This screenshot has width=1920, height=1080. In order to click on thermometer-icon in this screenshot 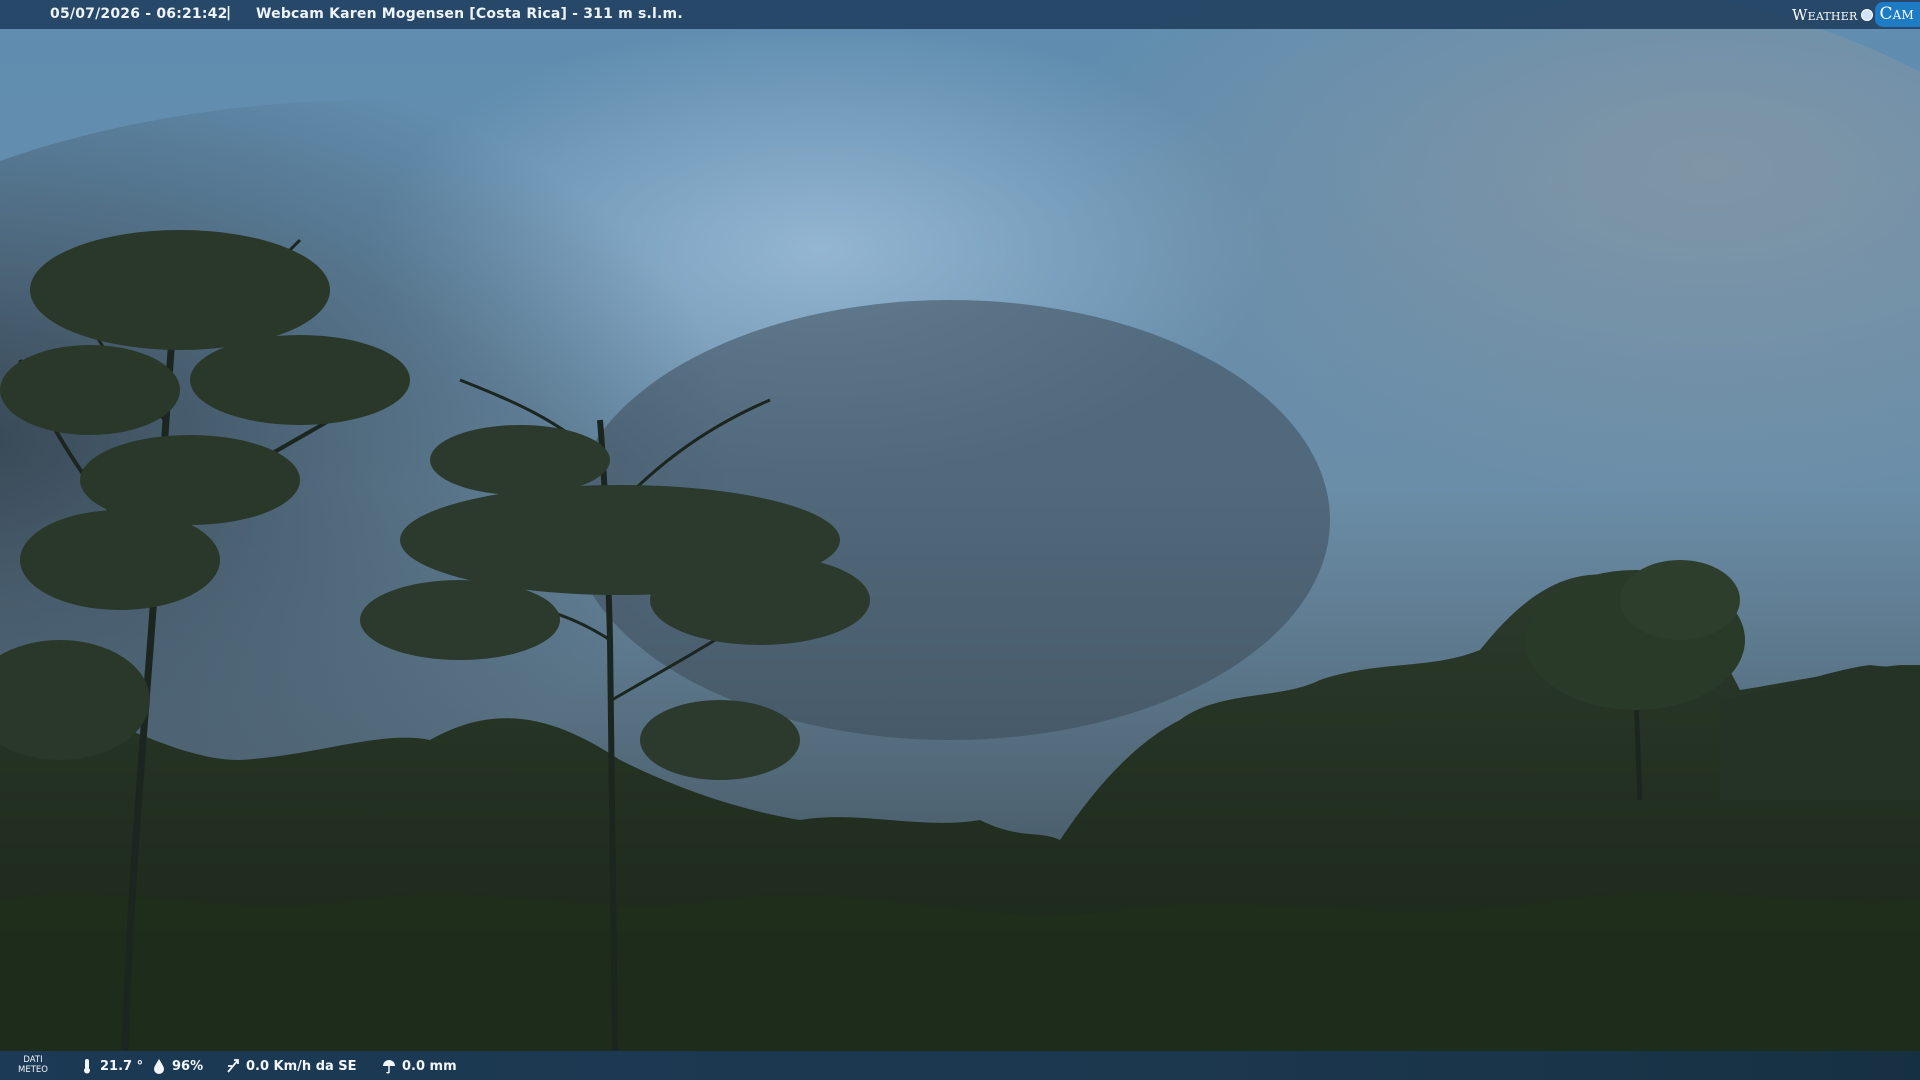, I will do `click(87, 1066)`.